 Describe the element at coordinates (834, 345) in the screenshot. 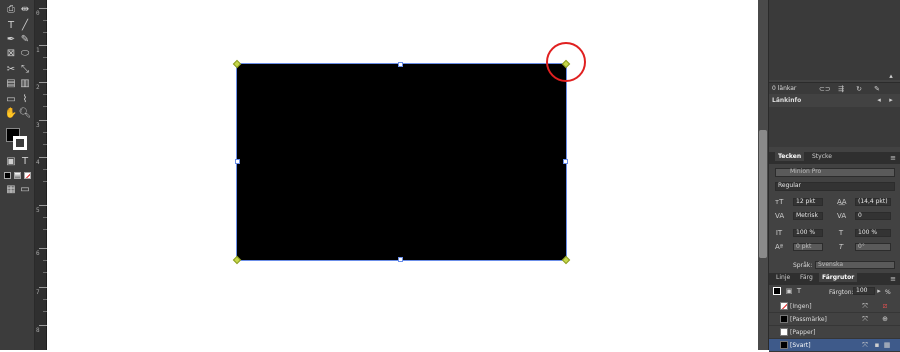

I see `swatch-row-selected: [Svart] ⤧ ▪ ▦` at that location.